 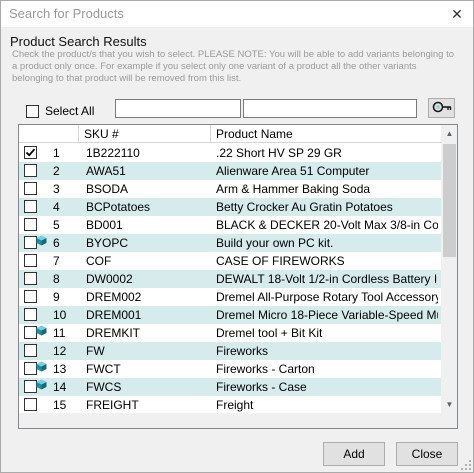 What do you see at coordinates (109, 279) in the screenshot?
I see `row-sku: DW0002` at bounding box center [109, 279].